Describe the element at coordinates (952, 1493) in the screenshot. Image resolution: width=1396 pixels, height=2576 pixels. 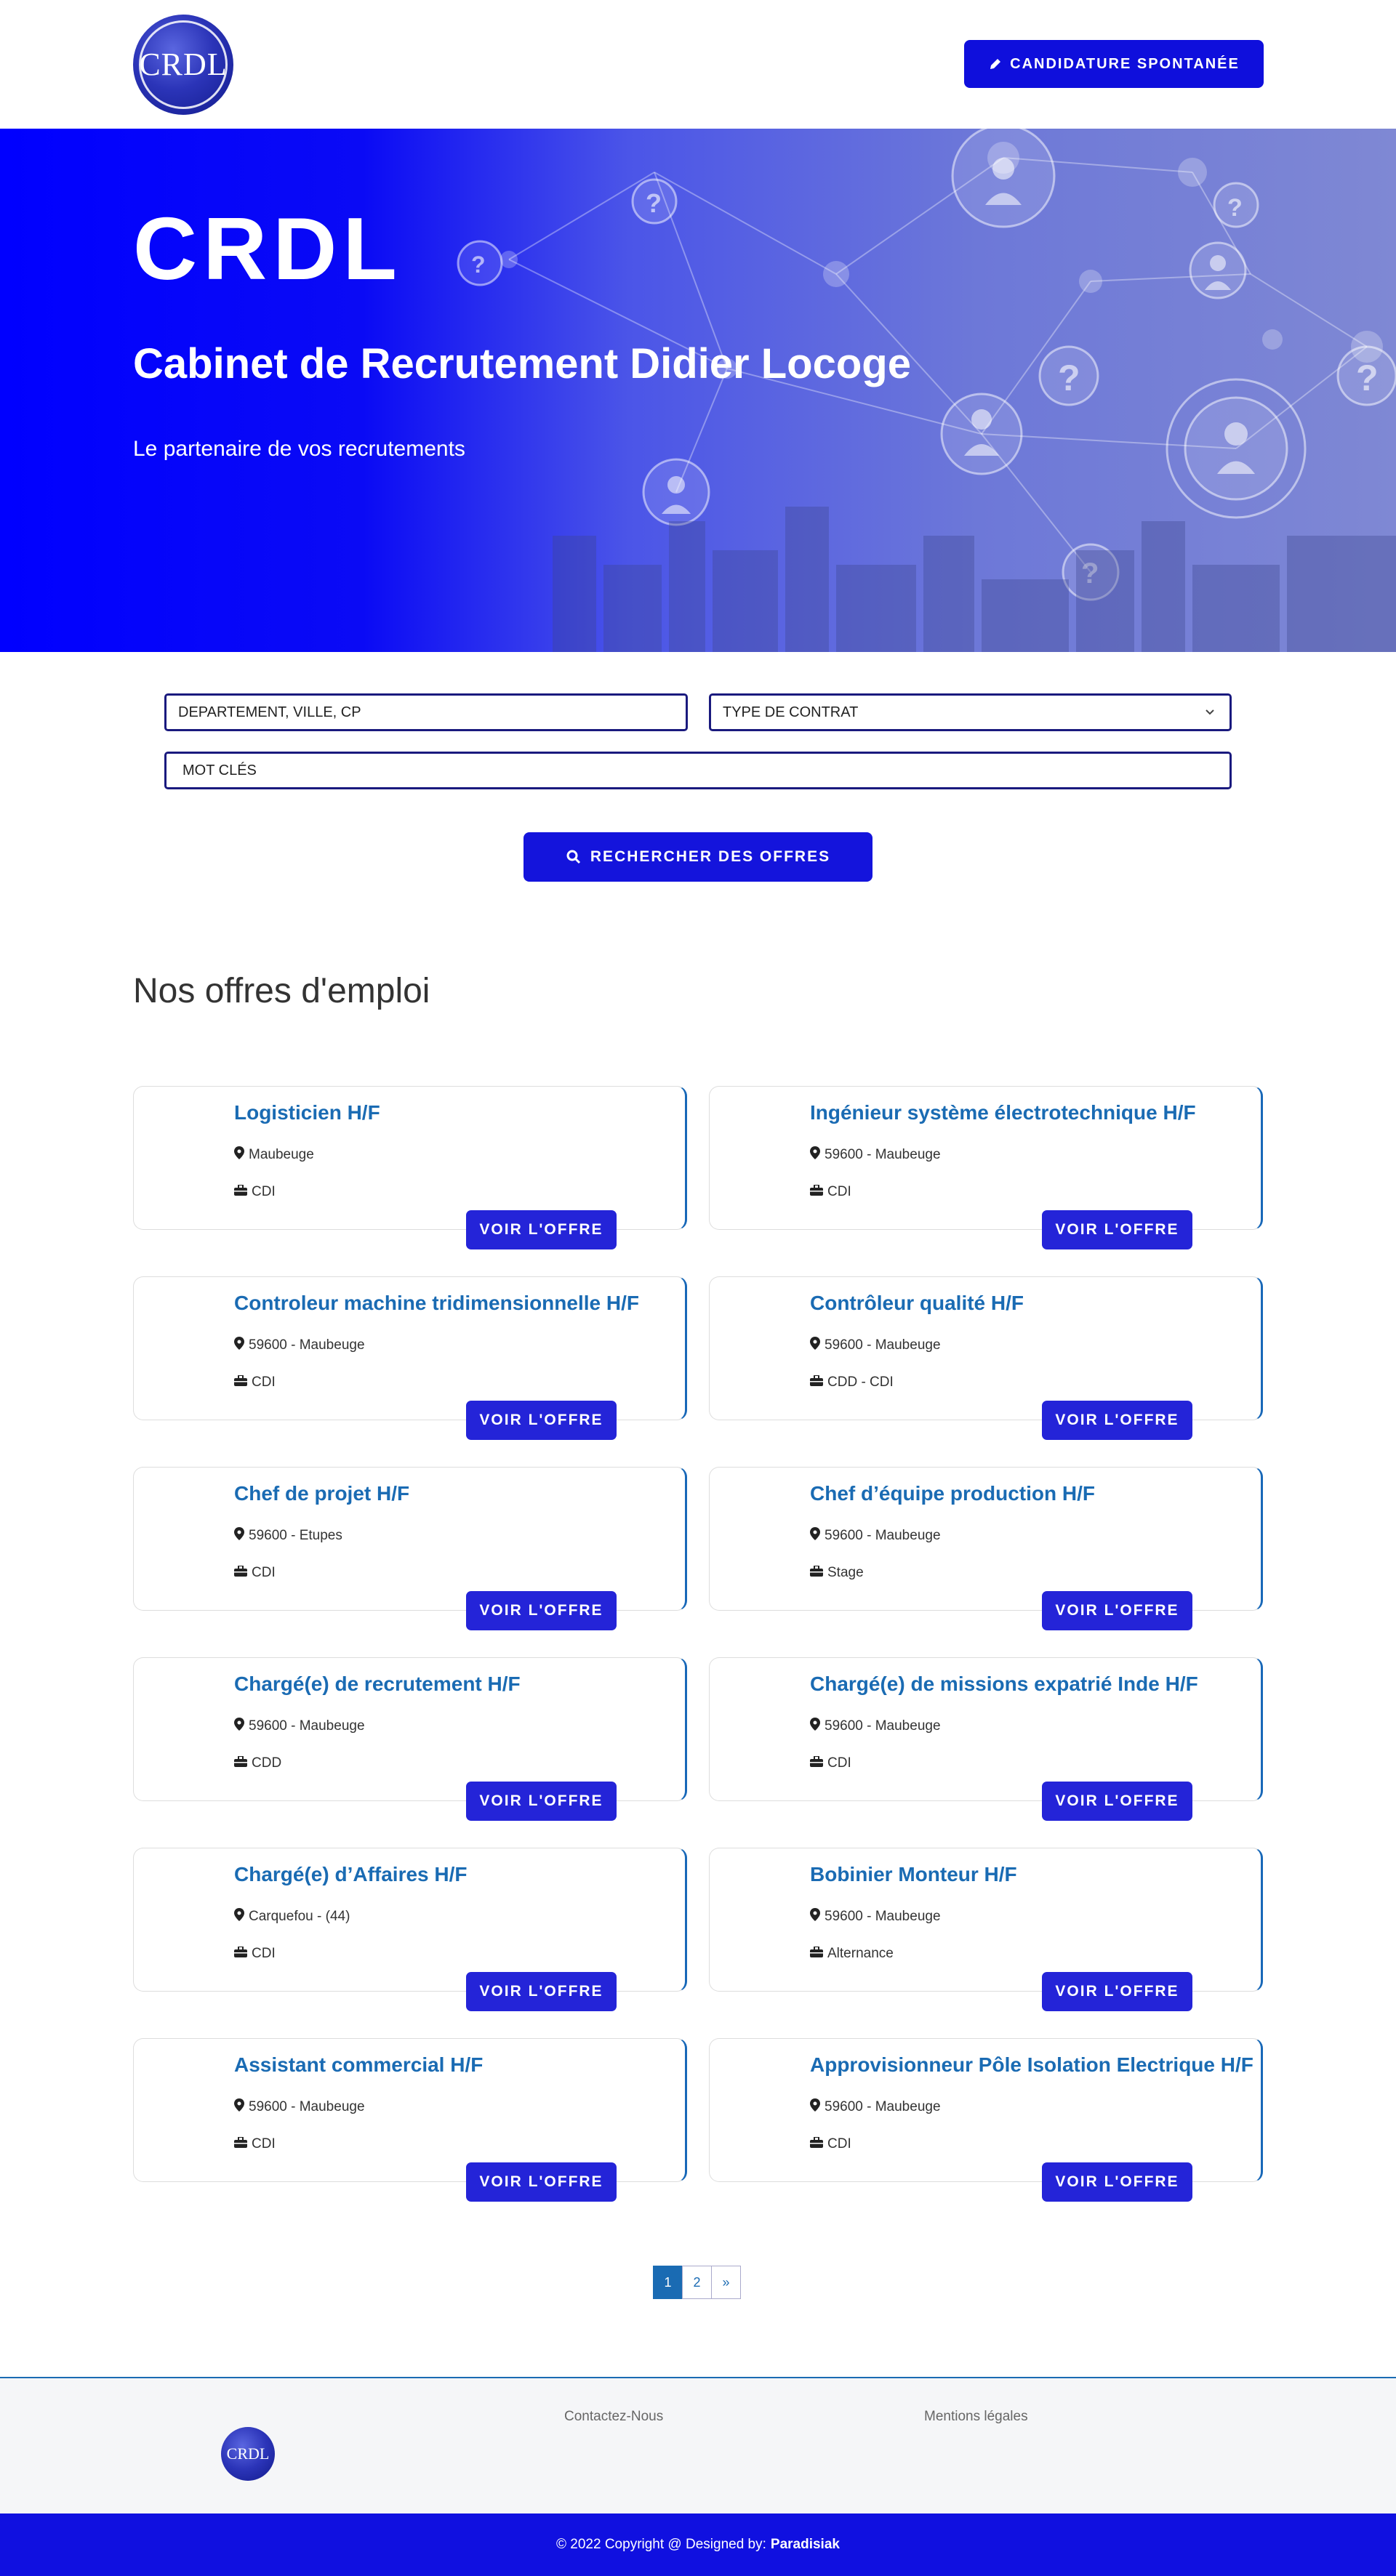
I see `job-title: Chef d’équipe production H/F` at that location.